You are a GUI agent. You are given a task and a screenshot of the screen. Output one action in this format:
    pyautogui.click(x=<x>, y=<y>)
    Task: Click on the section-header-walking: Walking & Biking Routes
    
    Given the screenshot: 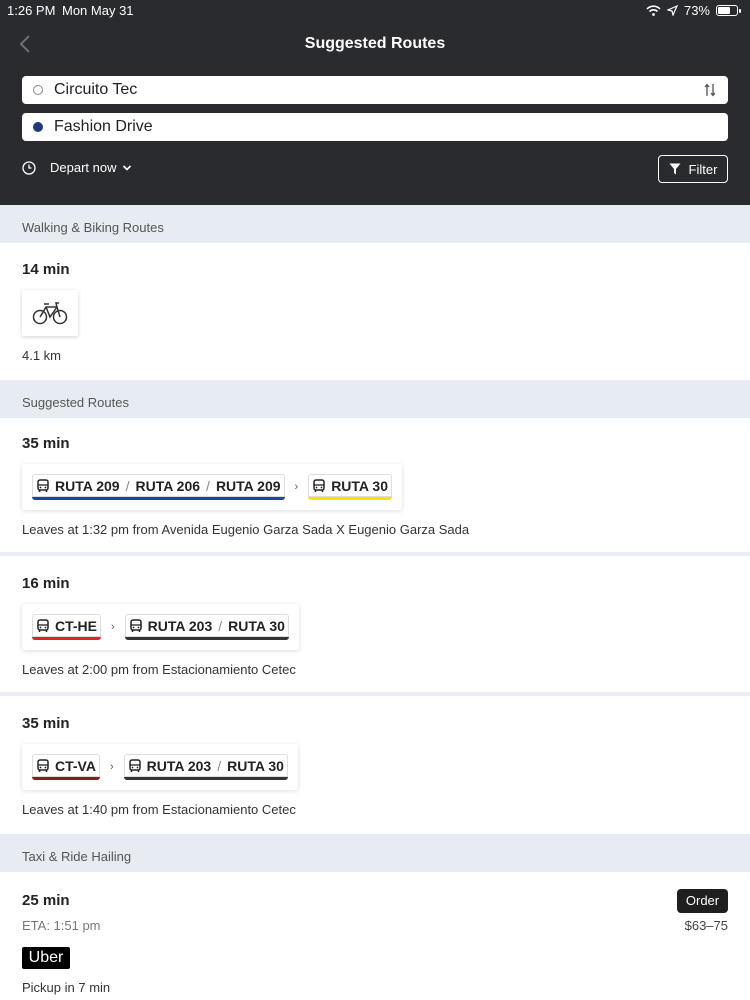 What is the action you would take?
    pyautogui.click(x=375, y=224)
    